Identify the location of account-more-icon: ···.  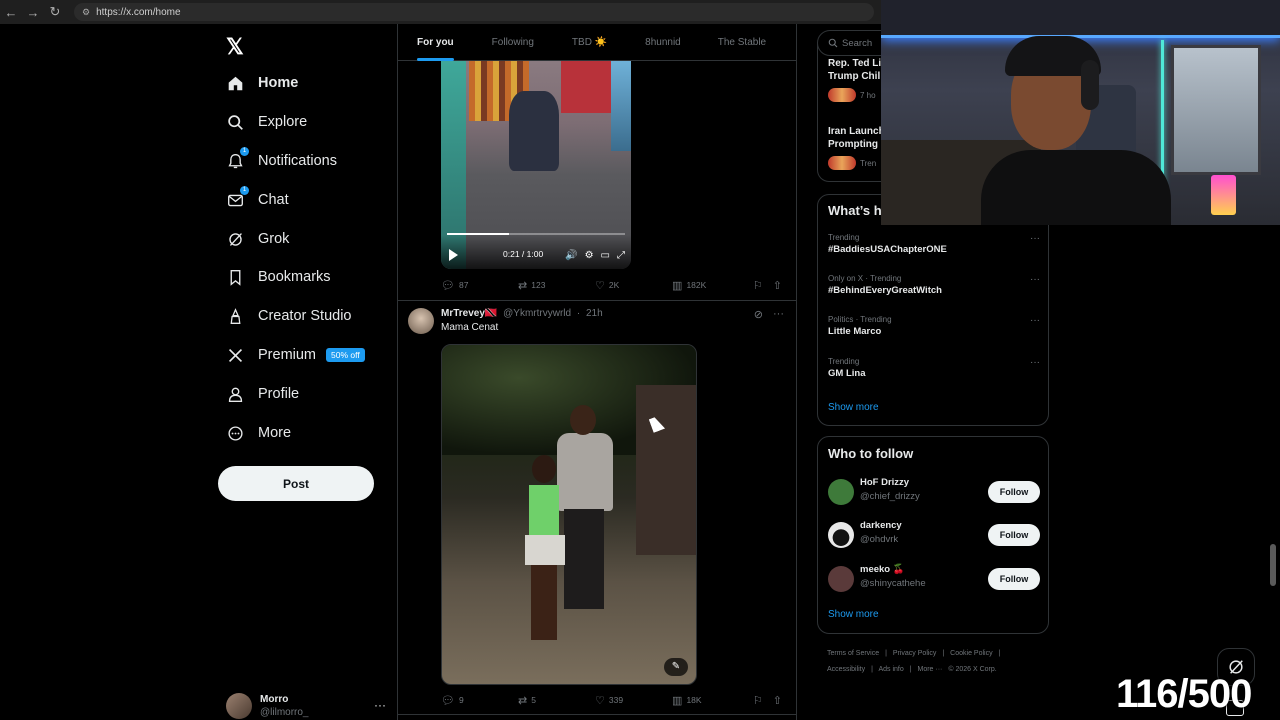
(380, 705).